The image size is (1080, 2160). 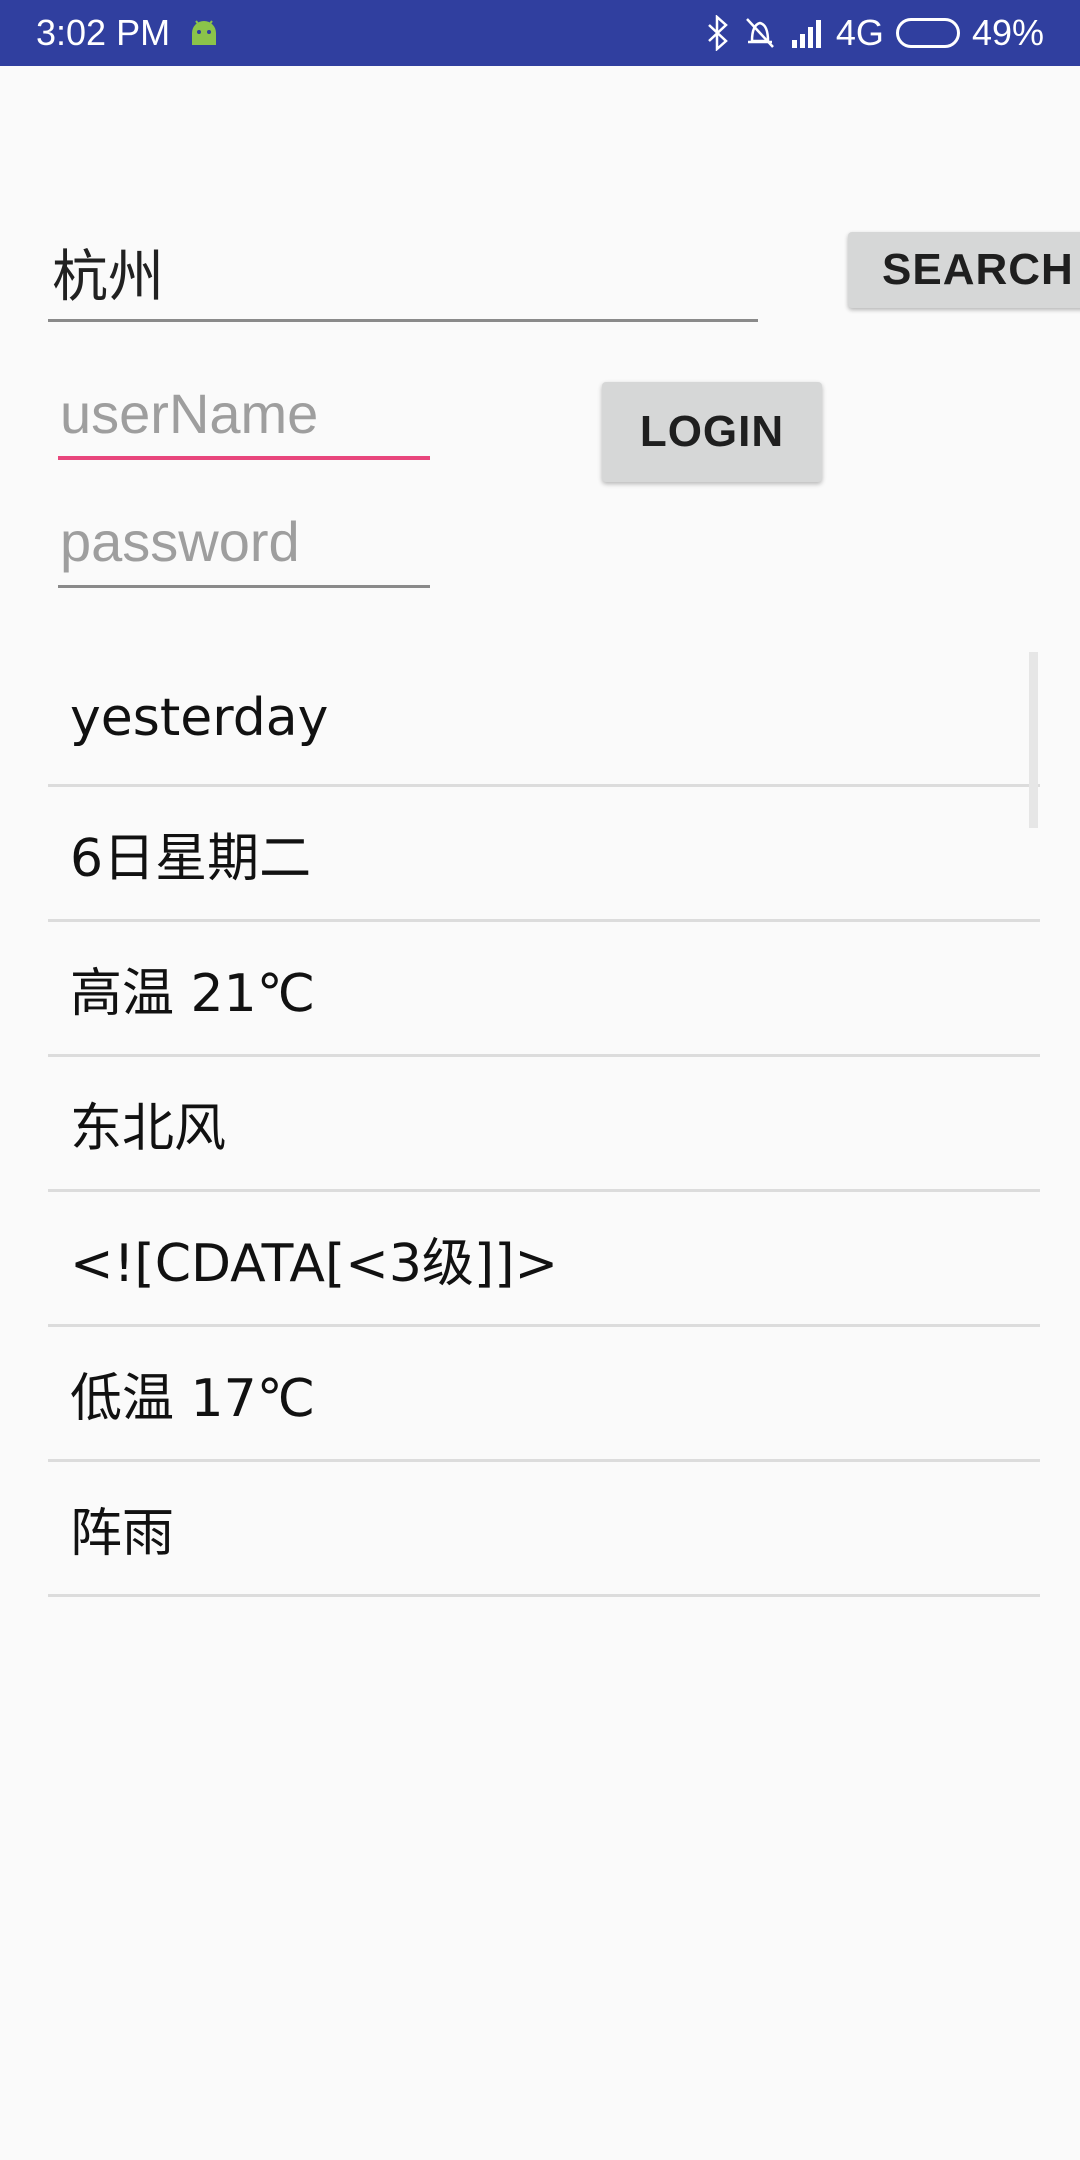 What do you see at coordinates (760, 33) in the screenshot?
I see `alarm-off-icon` at bounding box center [760, 33].